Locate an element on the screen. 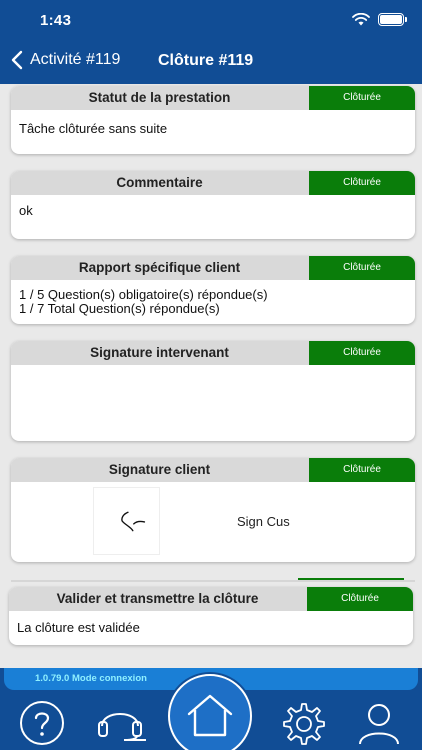  active-tab-indicator is located at coordinates (135, 740).